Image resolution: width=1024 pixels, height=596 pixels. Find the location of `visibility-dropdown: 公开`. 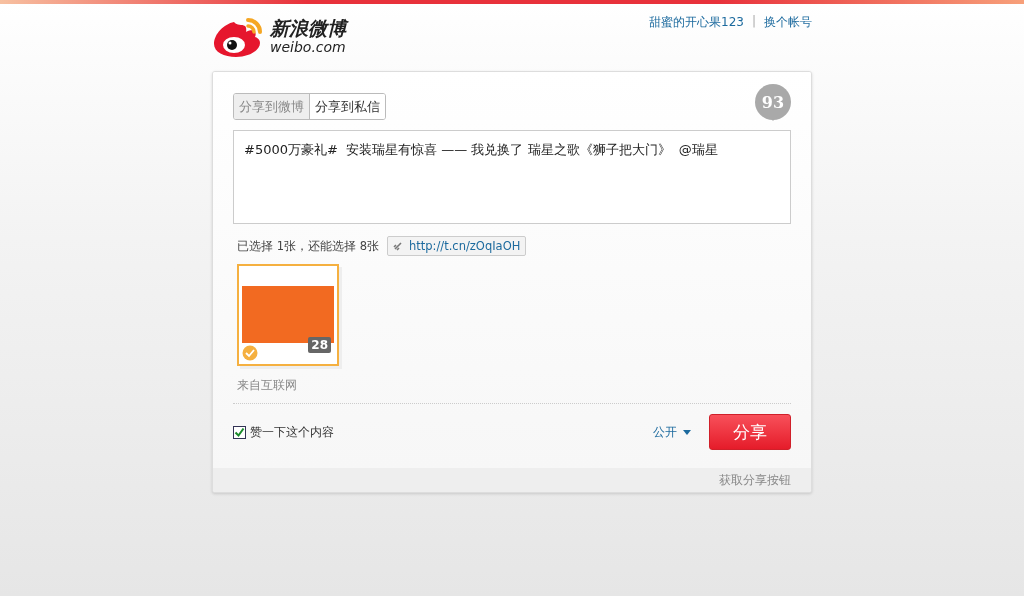

visibility-dropdown: 公开 is located at coordinates (672, 432).